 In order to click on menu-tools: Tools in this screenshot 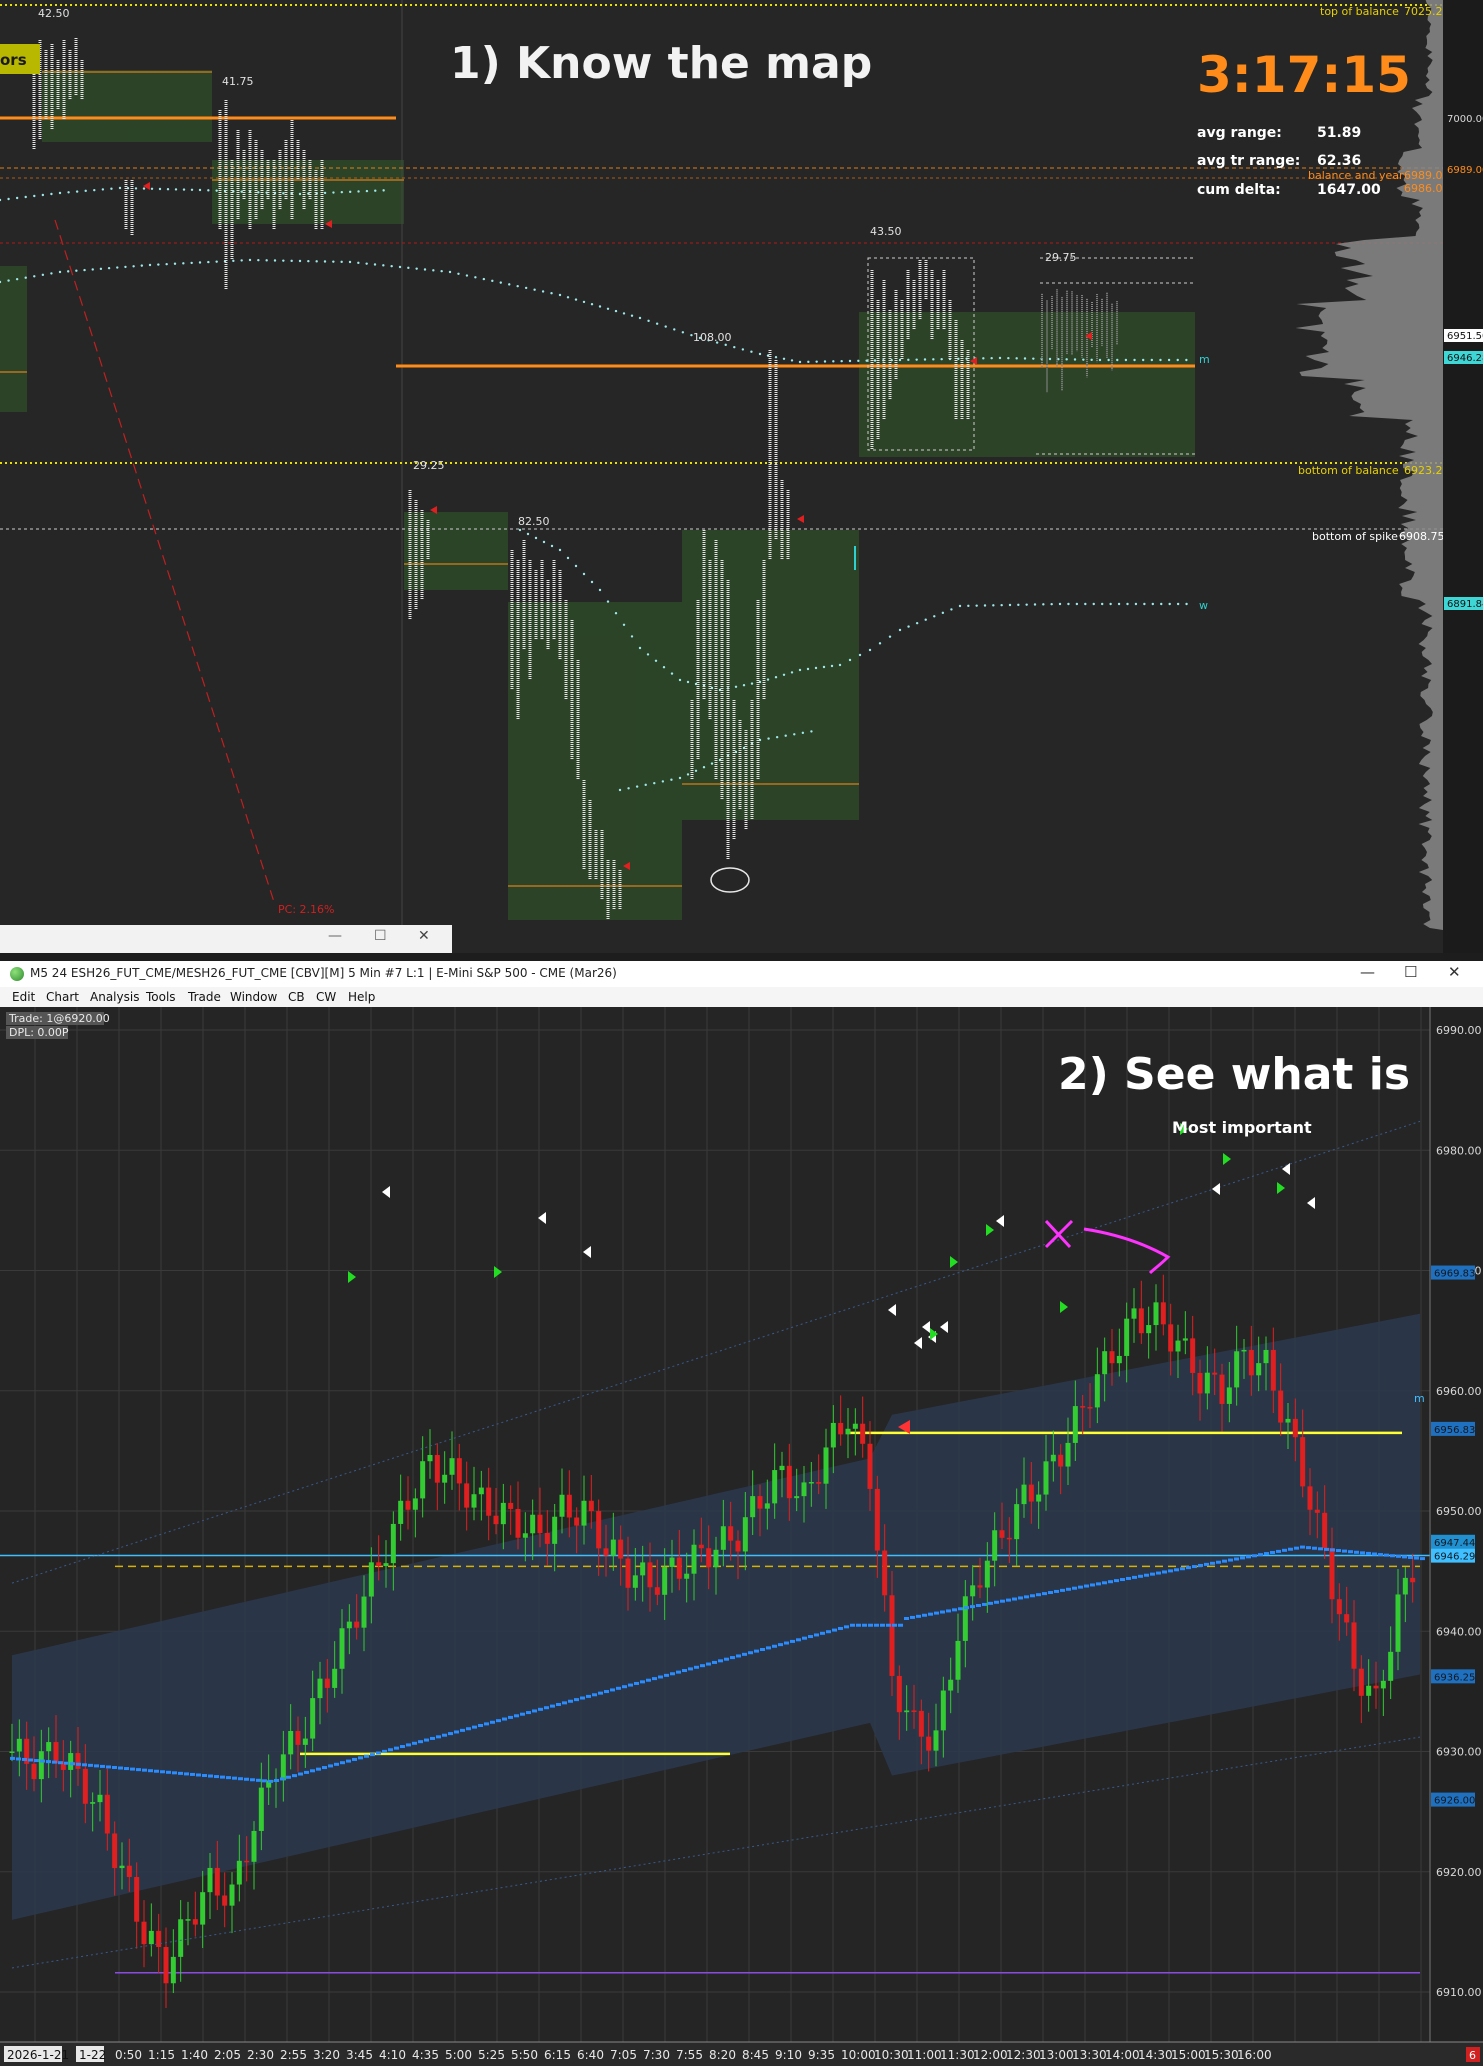, I will do `click(161, 997)`.